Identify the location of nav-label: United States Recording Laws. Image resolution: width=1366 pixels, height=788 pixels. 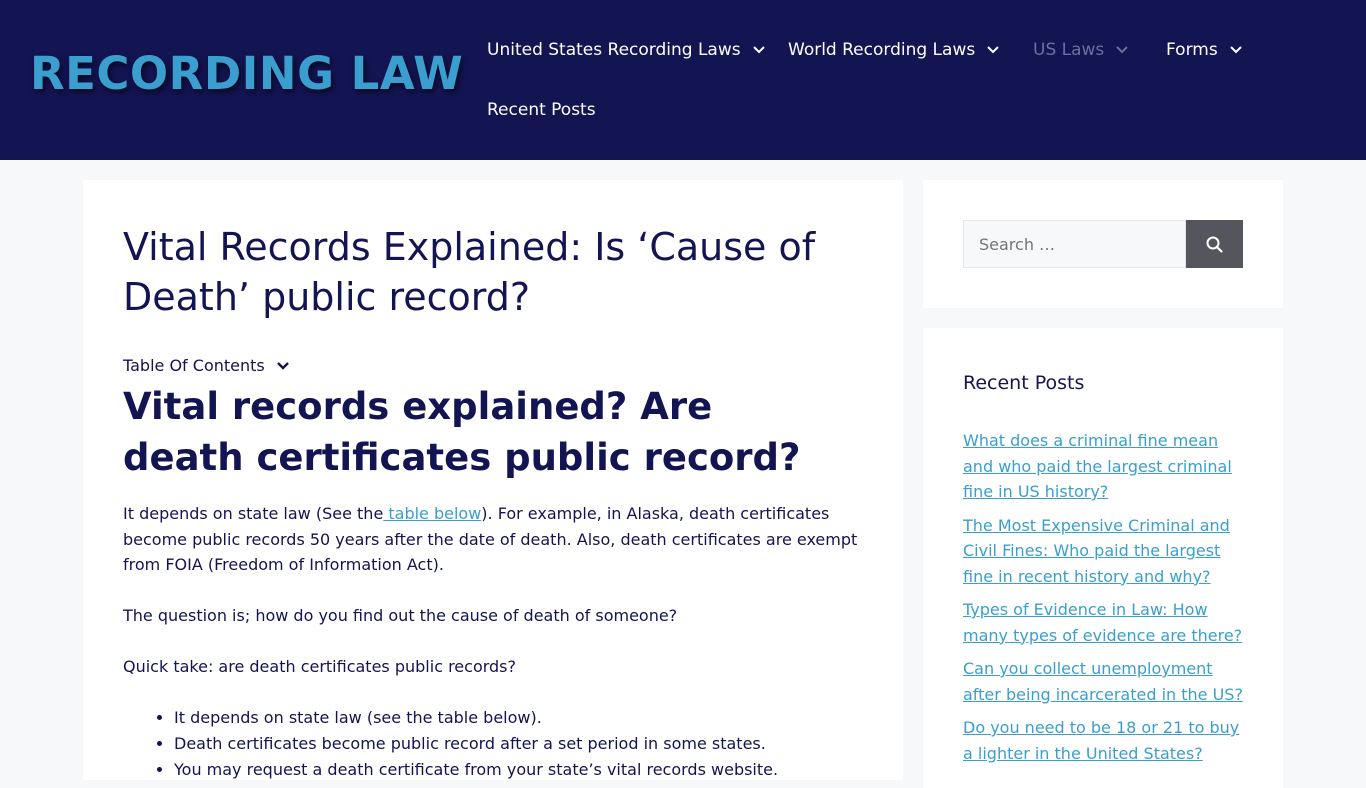
(614, 50).